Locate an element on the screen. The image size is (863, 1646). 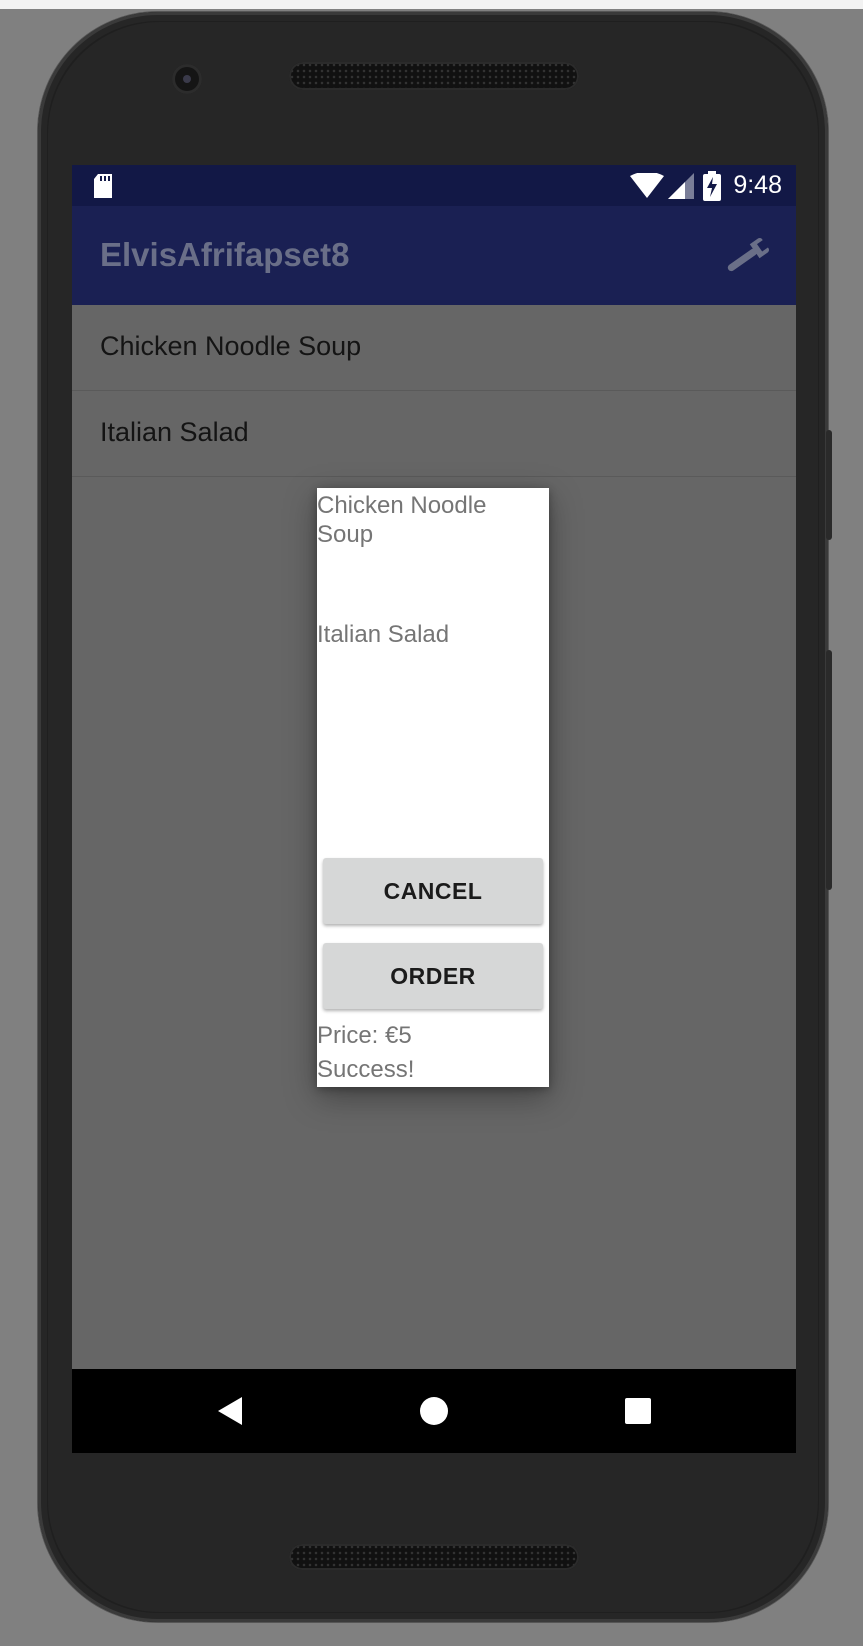
power-button is located at coordinates (829, 485).